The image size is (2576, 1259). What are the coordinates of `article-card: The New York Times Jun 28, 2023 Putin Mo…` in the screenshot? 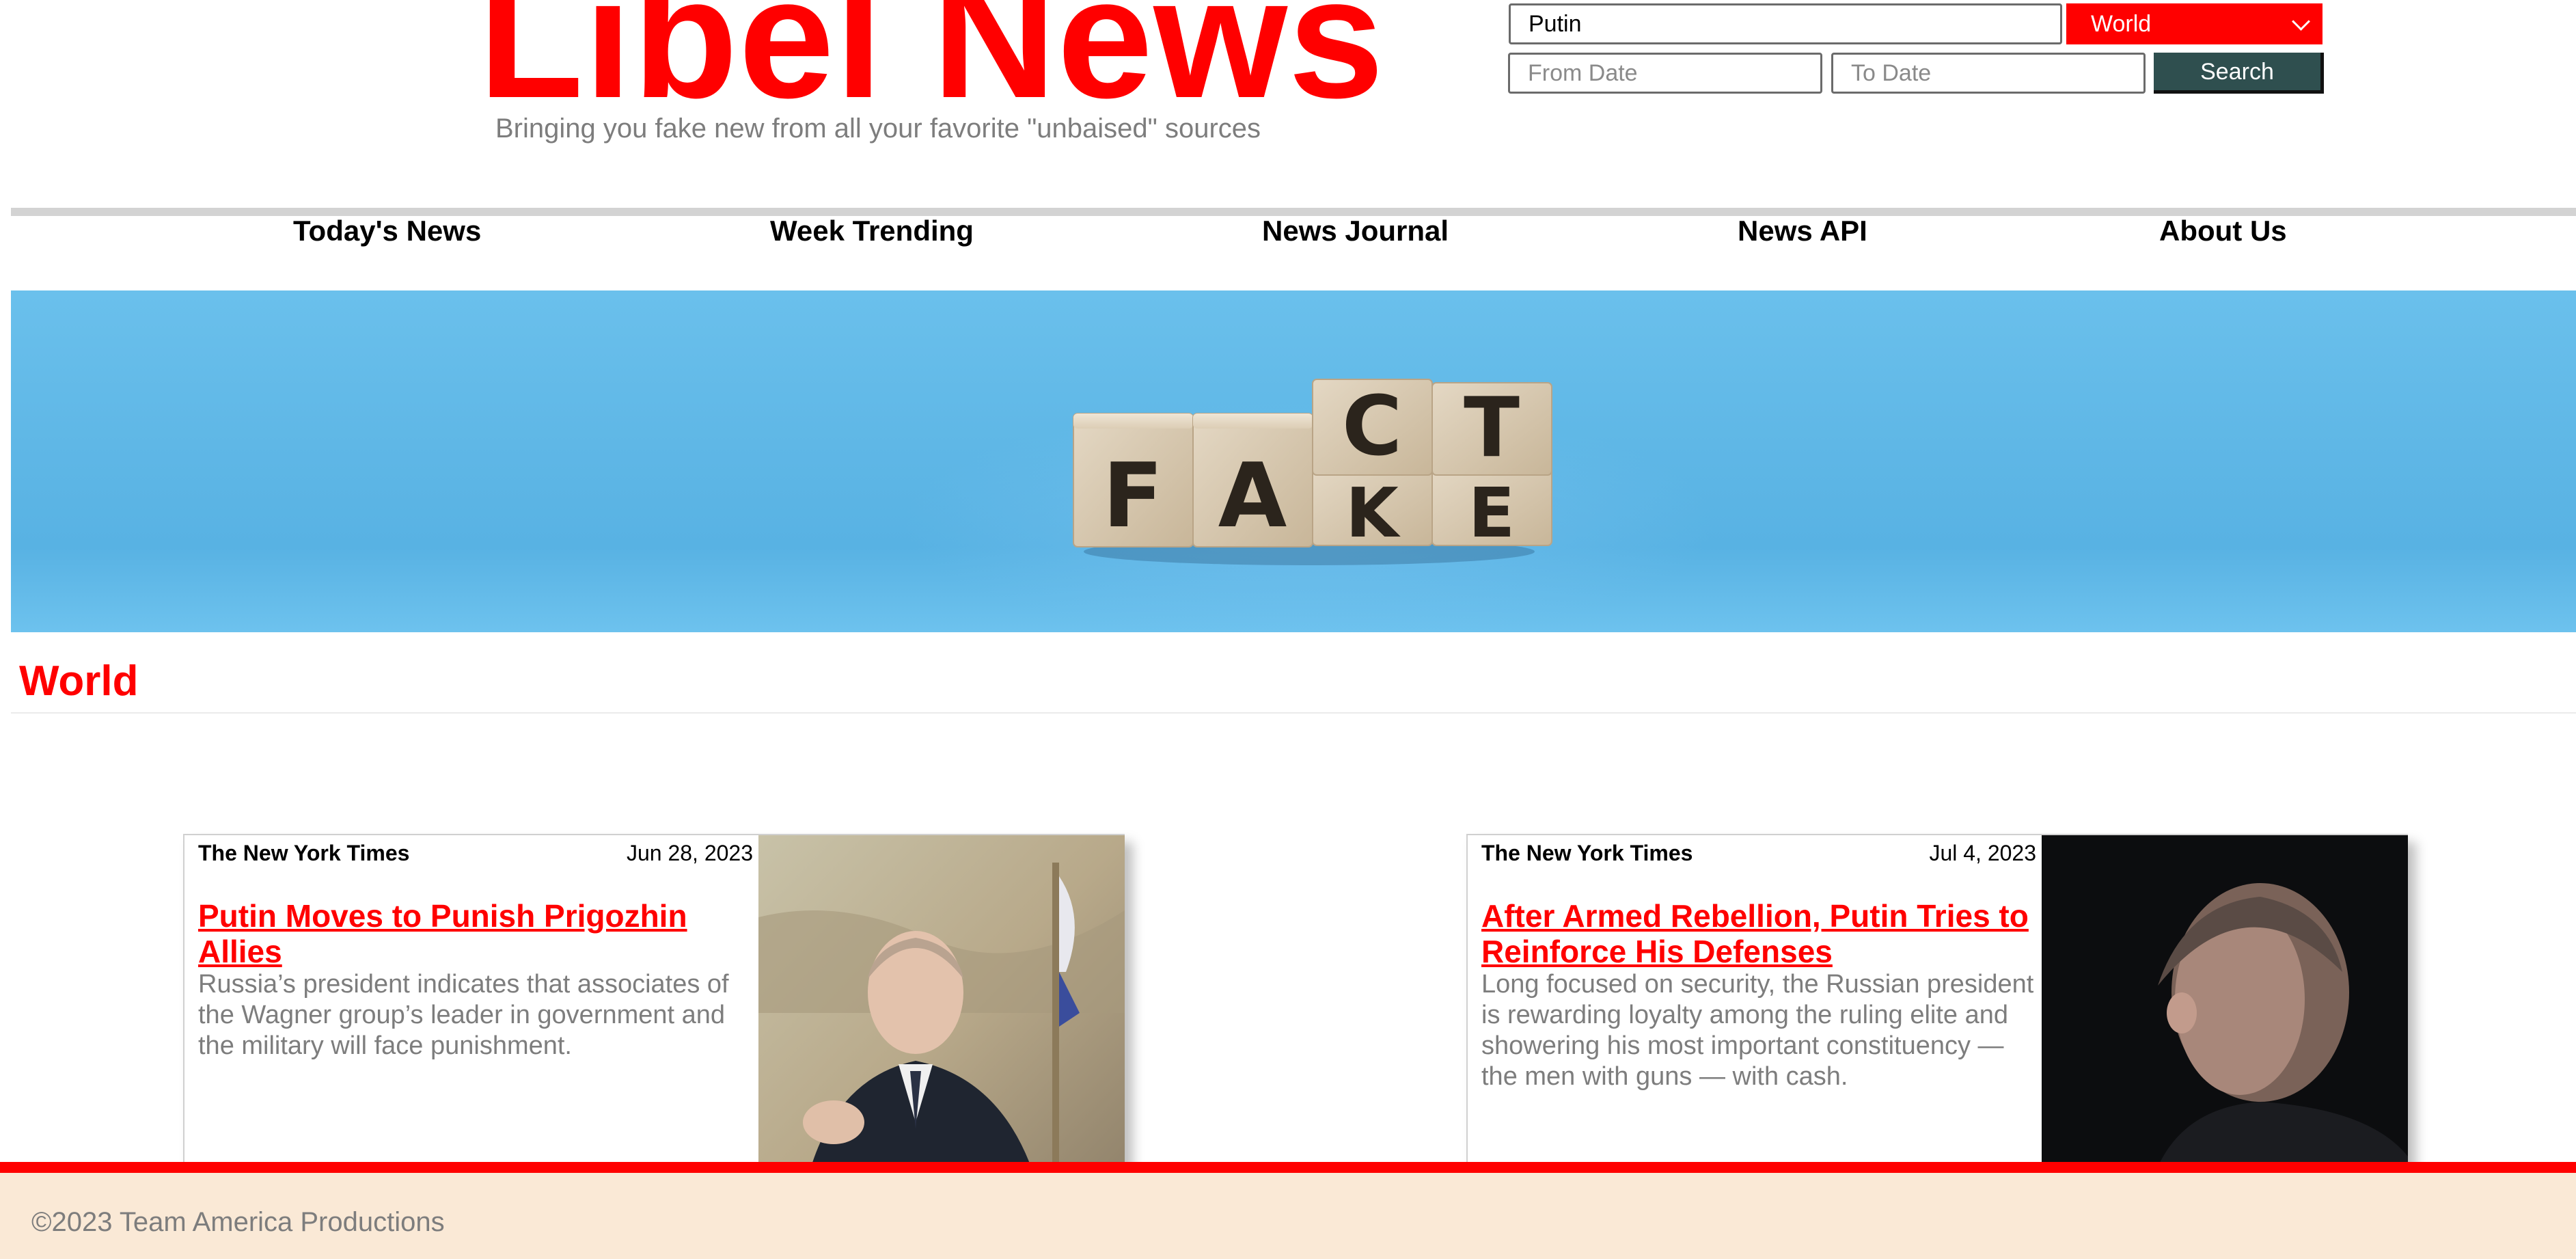 It's located at (654, 1026).